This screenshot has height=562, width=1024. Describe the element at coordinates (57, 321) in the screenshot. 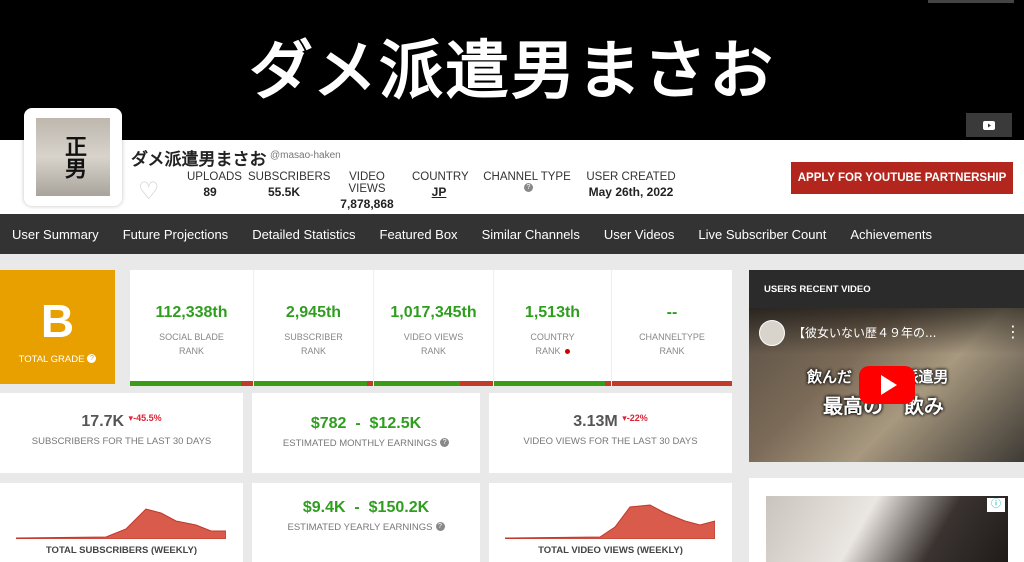

I see `grade-letter: B` at that location.